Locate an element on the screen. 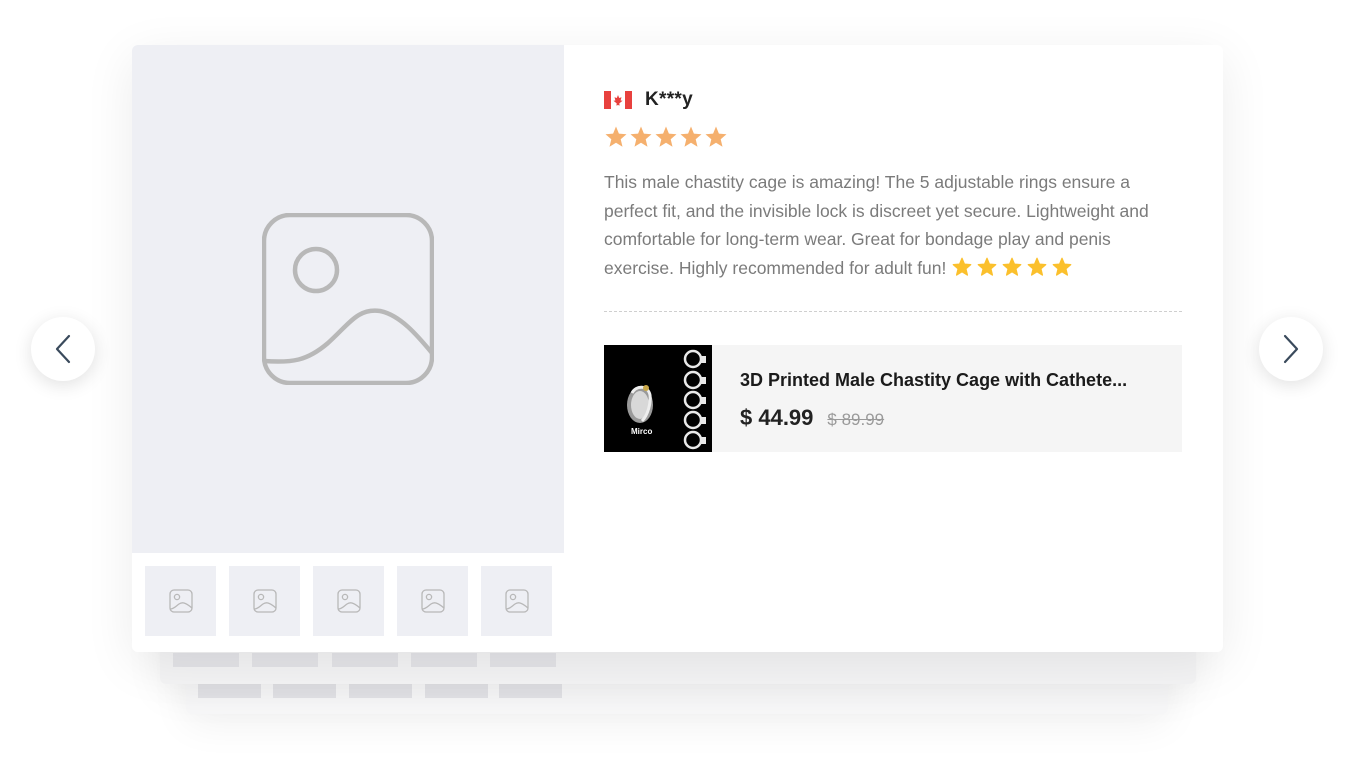 This screenshot has width=1362, height=780. reviewer-name: K***y is located at coordinates (669, 99).